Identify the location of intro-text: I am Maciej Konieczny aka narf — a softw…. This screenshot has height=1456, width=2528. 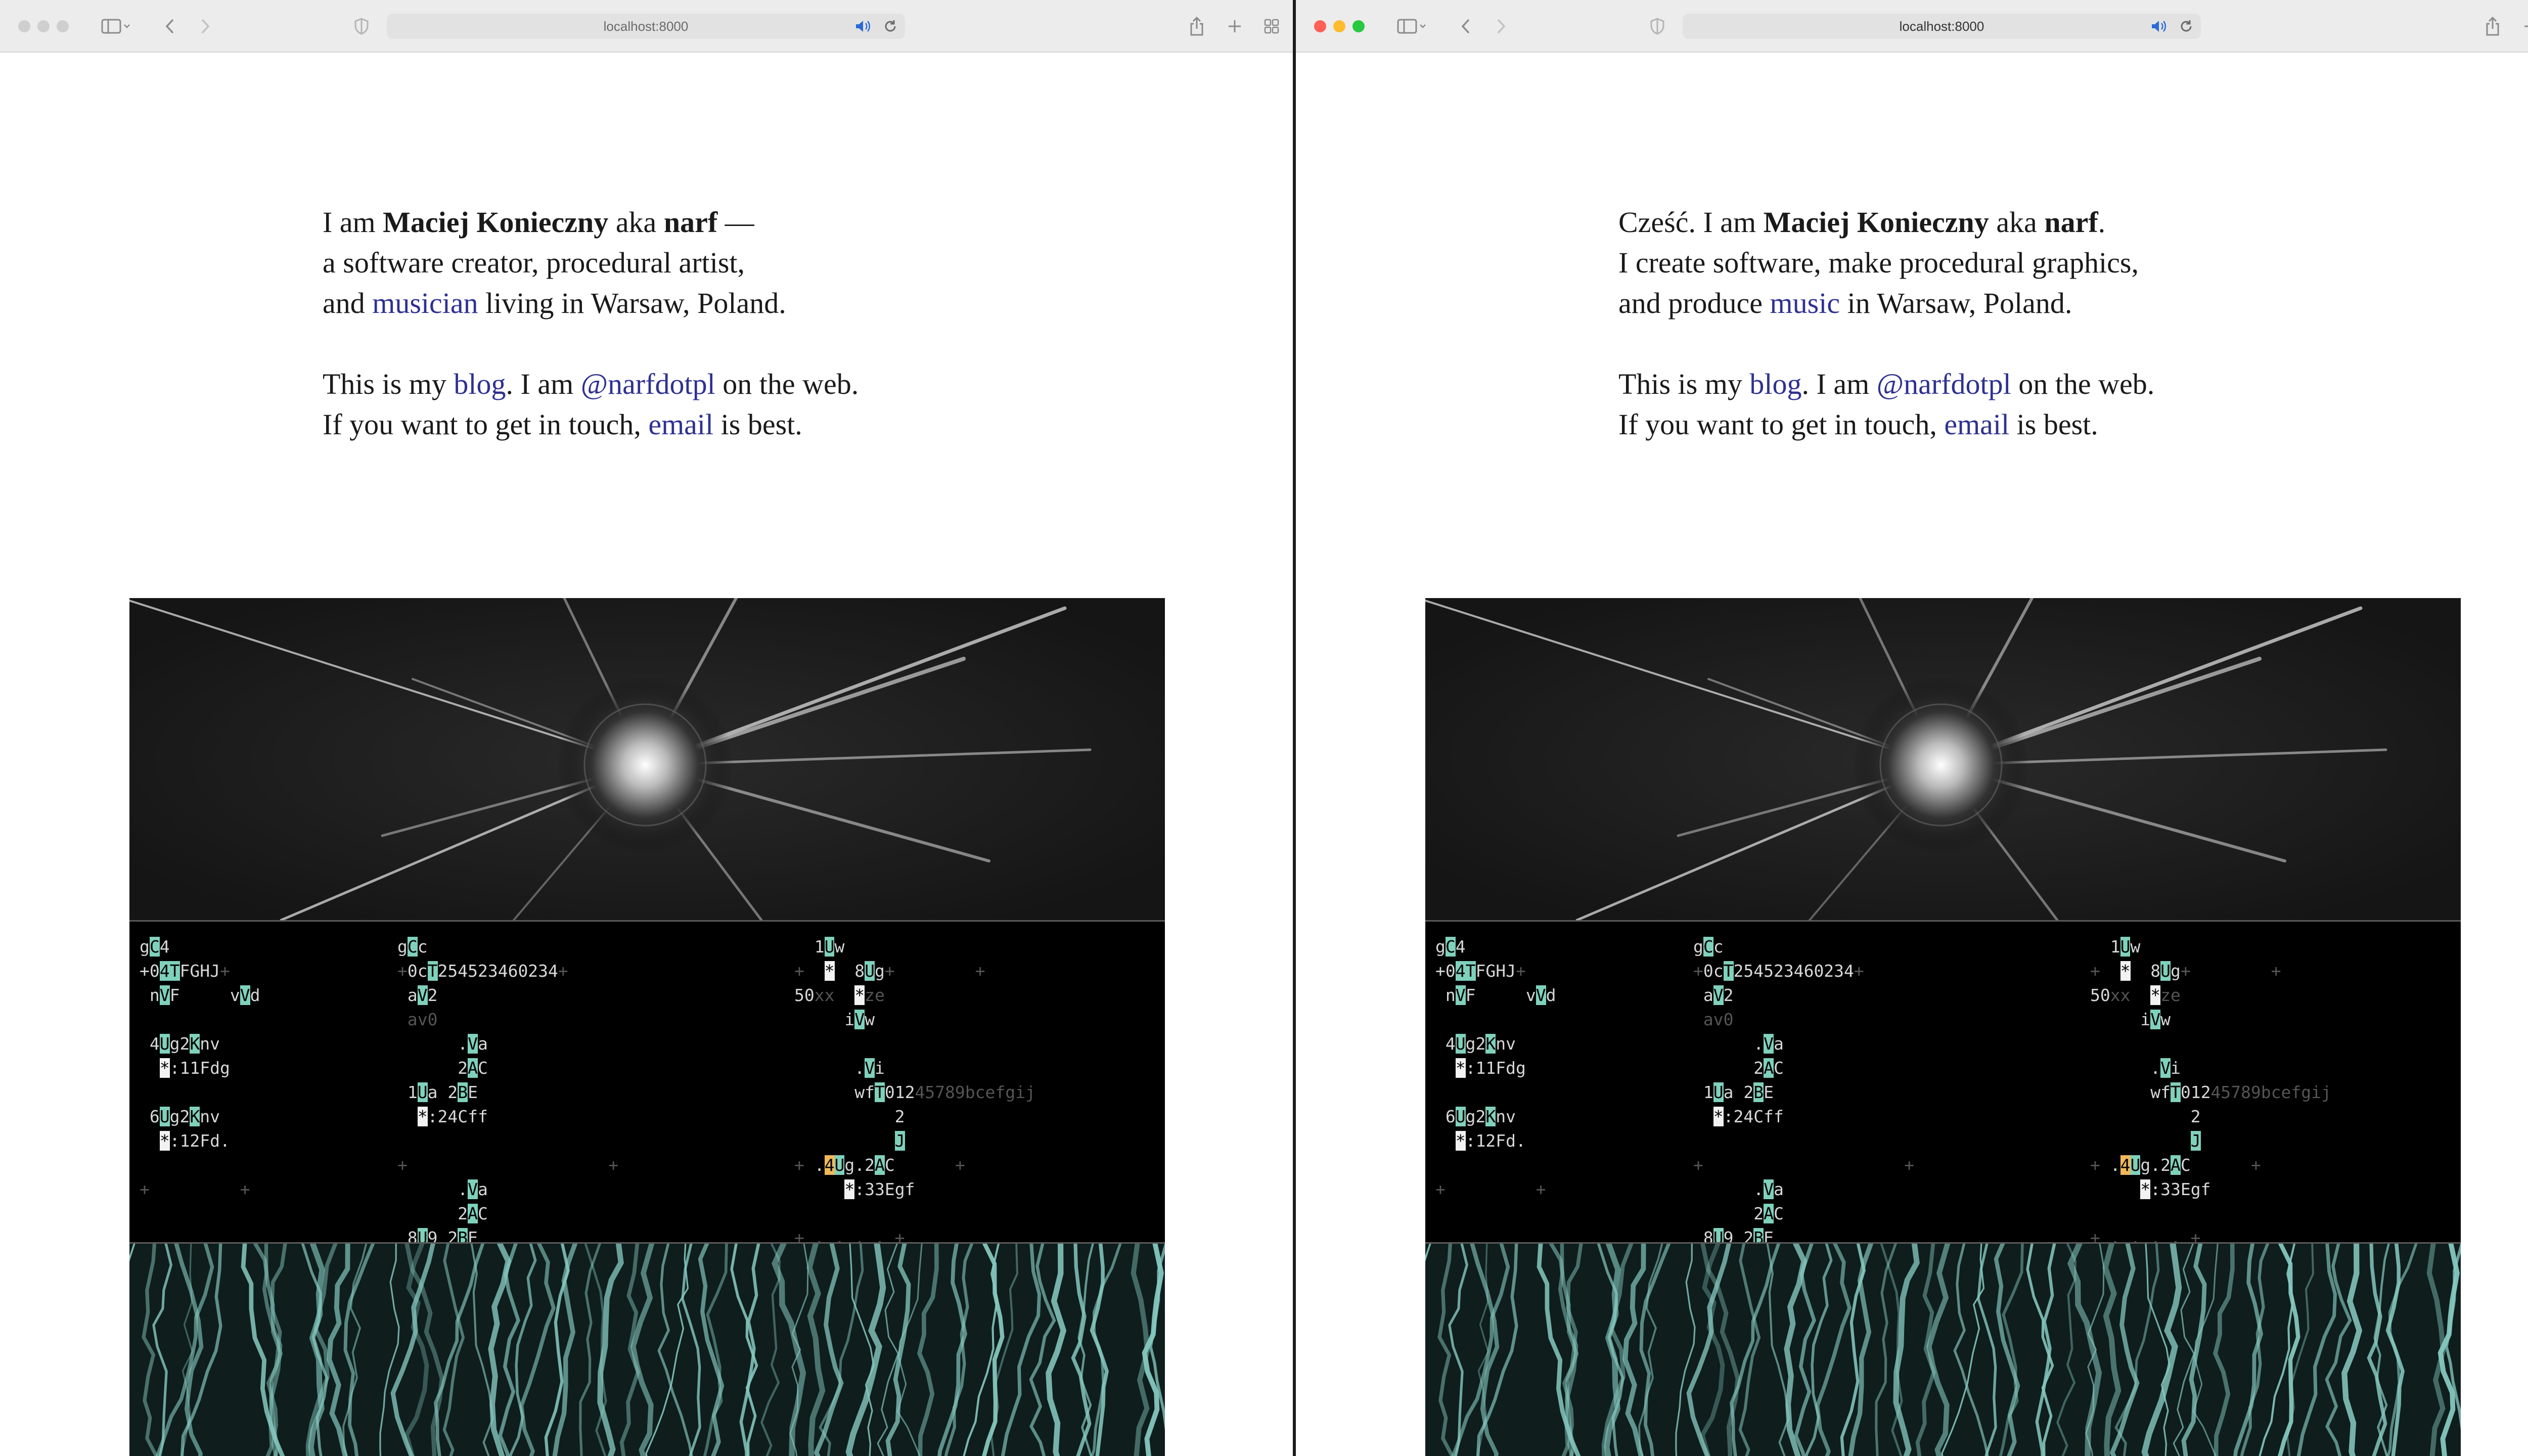
(591, 343).